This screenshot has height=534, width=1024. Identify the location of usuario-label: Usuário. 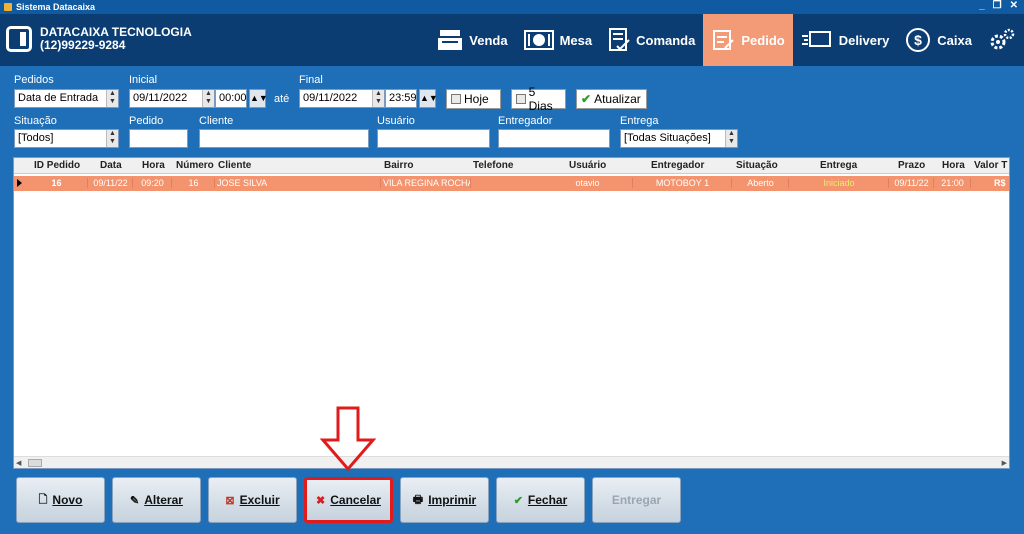
(396, 121).